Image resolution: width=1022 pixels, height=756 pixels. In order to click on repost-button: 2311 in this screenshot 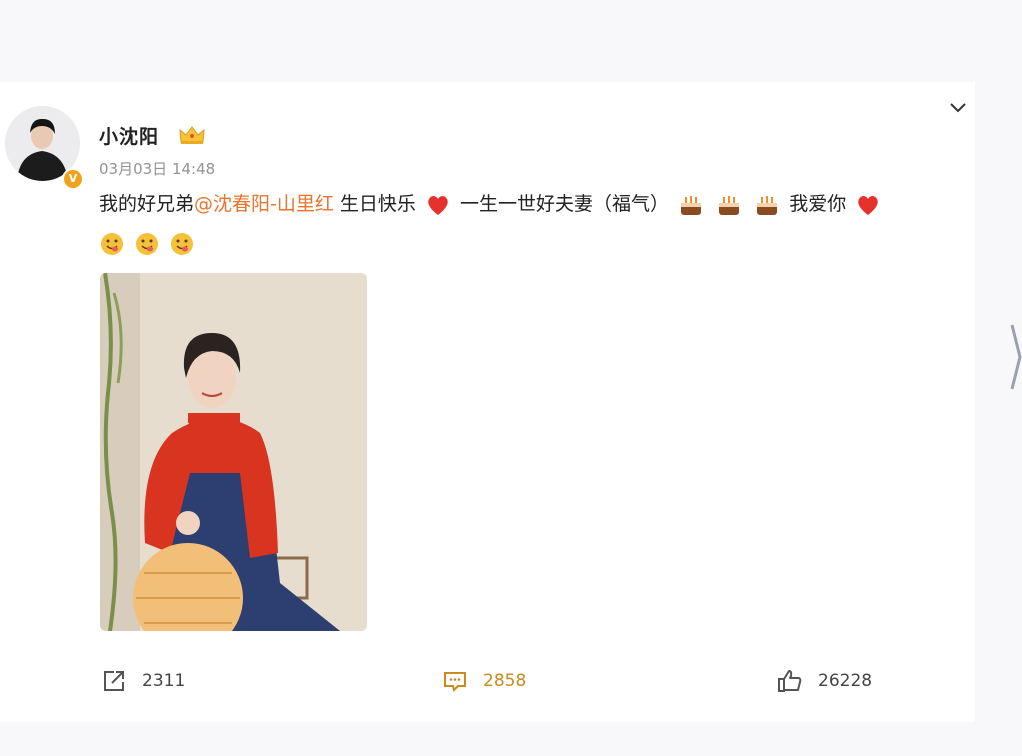, I will do `click(142, 681)`.